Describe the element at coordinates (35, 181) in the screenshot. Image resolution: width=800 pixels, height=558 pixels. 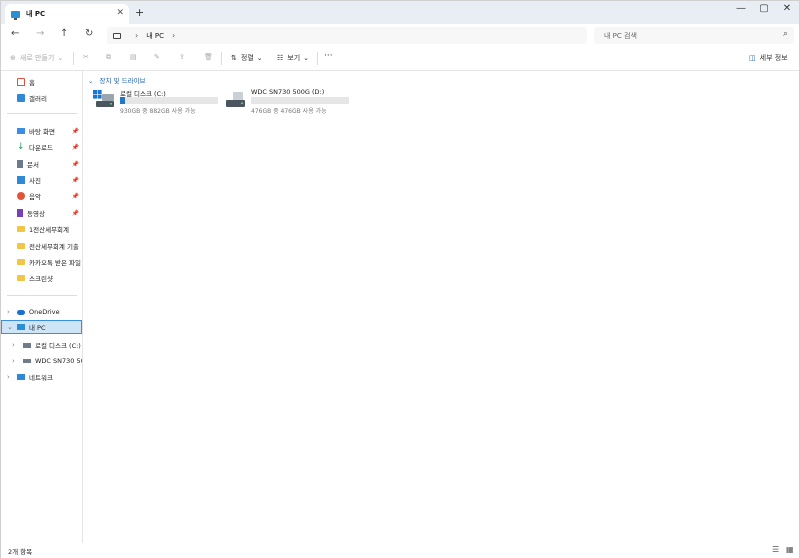
I see `sidebar-item-label: 사진` at that location.